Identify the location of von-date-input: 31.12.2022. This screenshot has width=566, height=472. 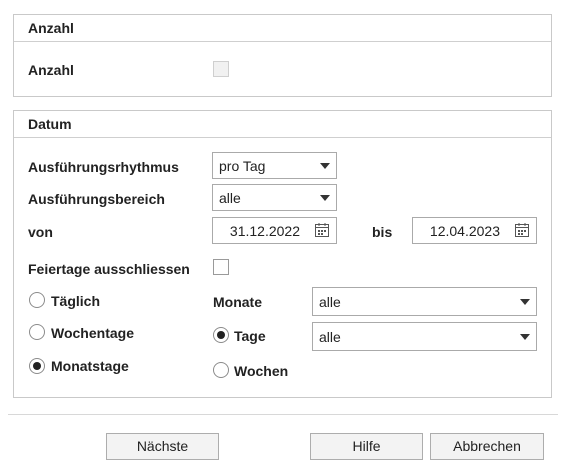
(274, 230).